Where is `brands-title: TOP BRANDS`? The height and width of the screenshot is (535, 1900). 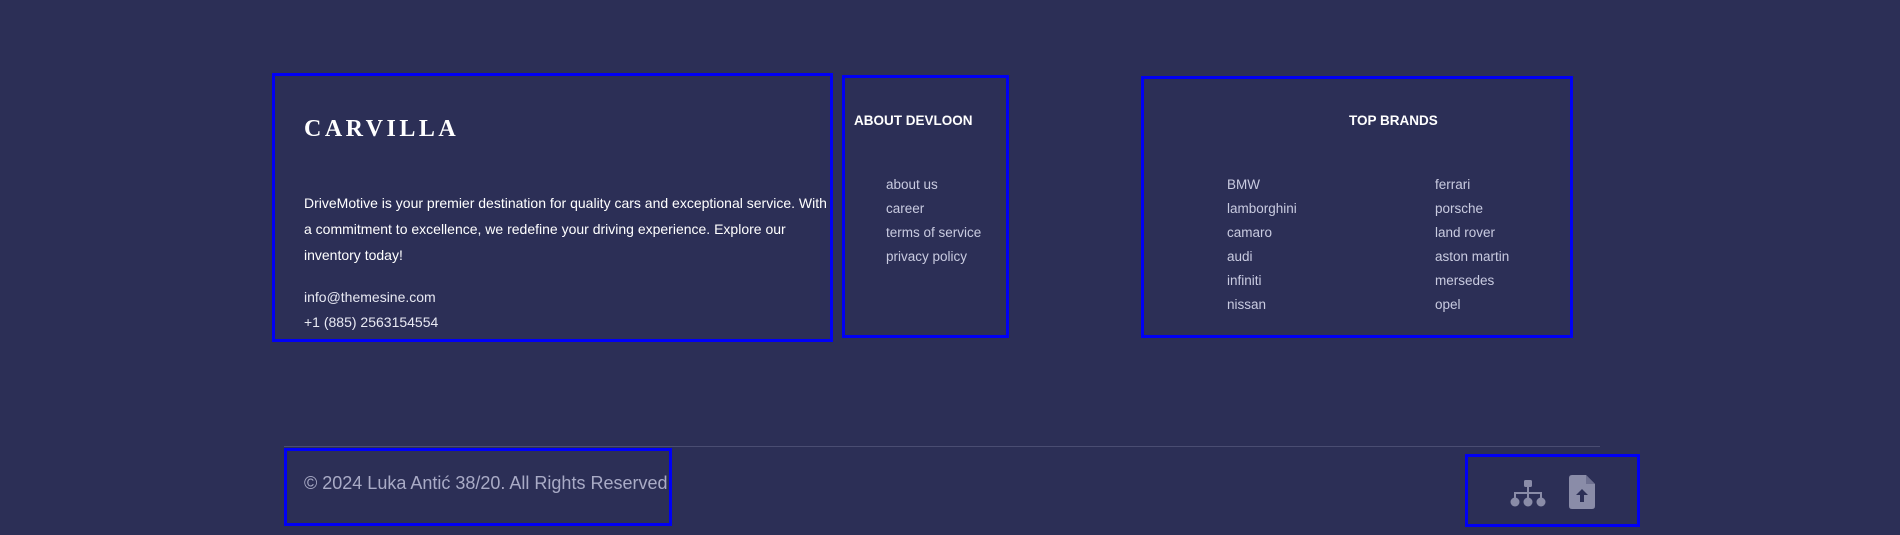
brands-title: TOP BRANDS is located at coordinates (1393, 120).